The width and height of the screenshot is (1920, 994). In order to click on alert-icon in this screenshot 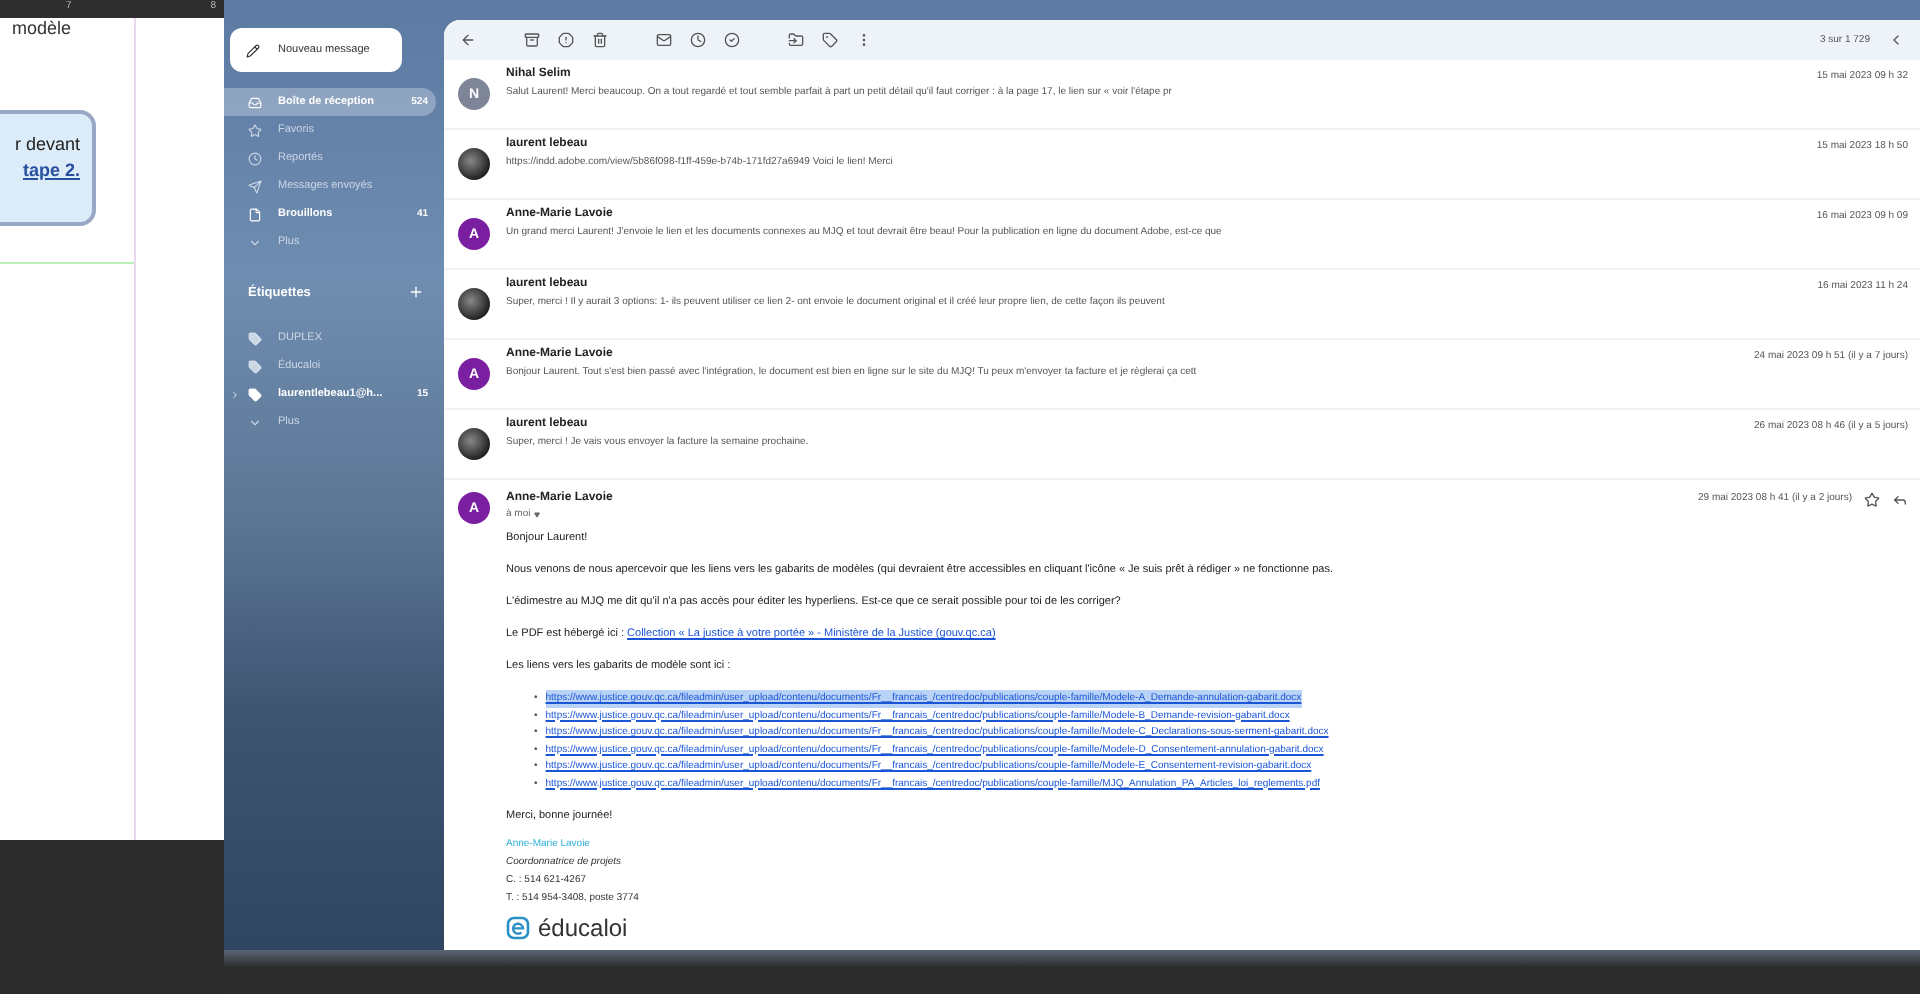, I will do `click(566, 40)`.